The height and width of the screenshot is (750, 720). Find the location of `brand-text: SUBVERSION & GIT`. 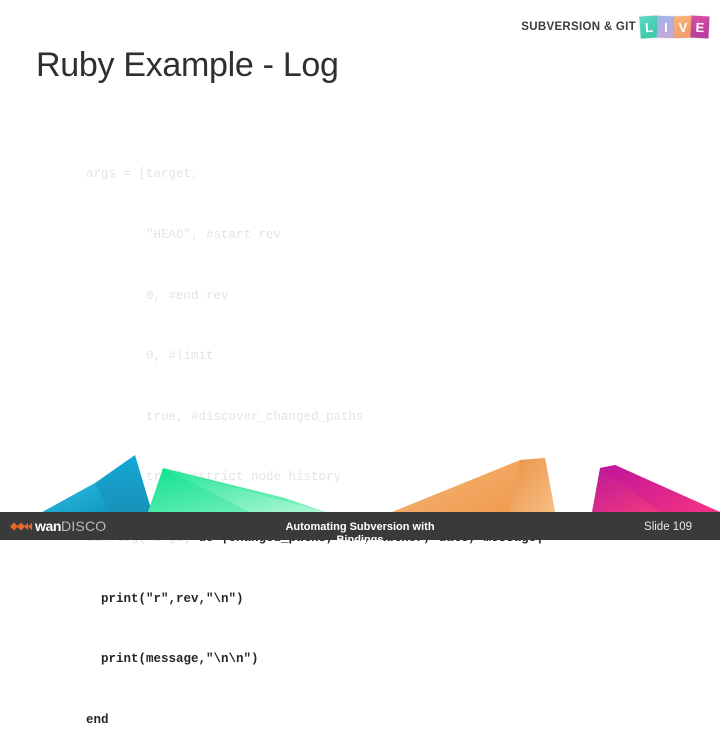

brand-text: SUBVERSION & GIT is located at coordinates (578, 27).